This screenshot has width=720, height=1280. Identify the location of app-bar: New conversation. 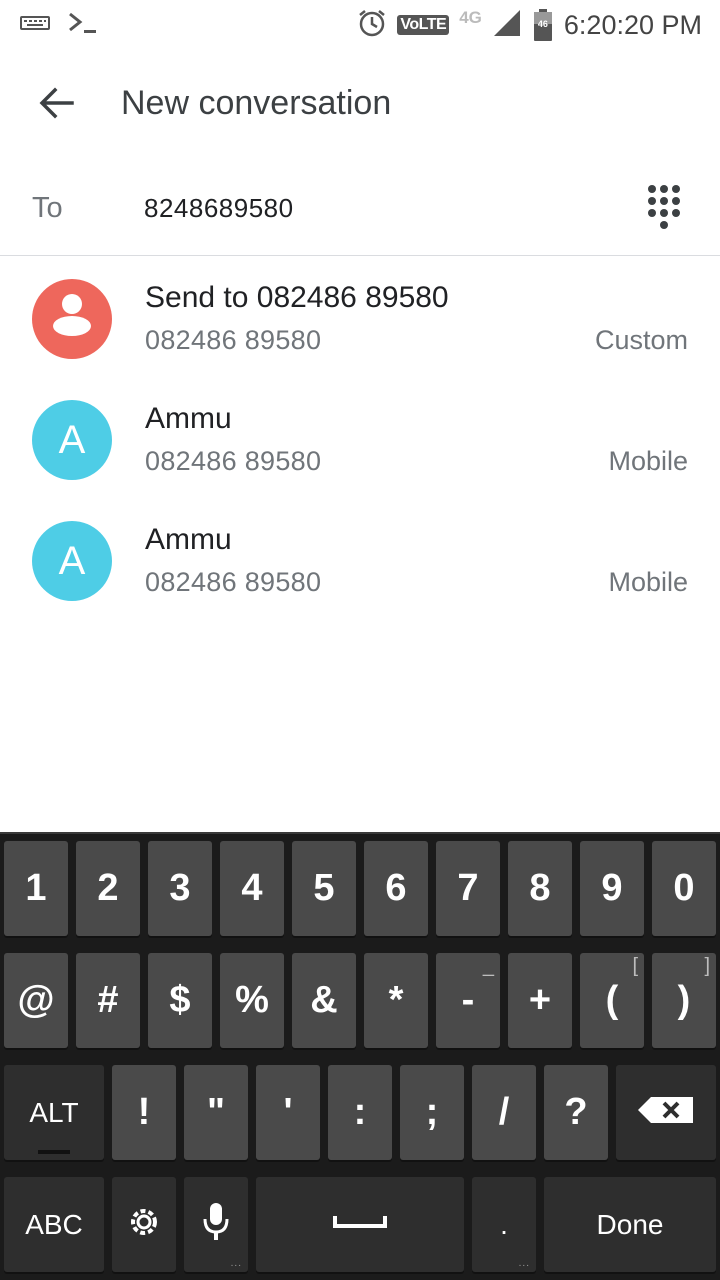
(360, 104).